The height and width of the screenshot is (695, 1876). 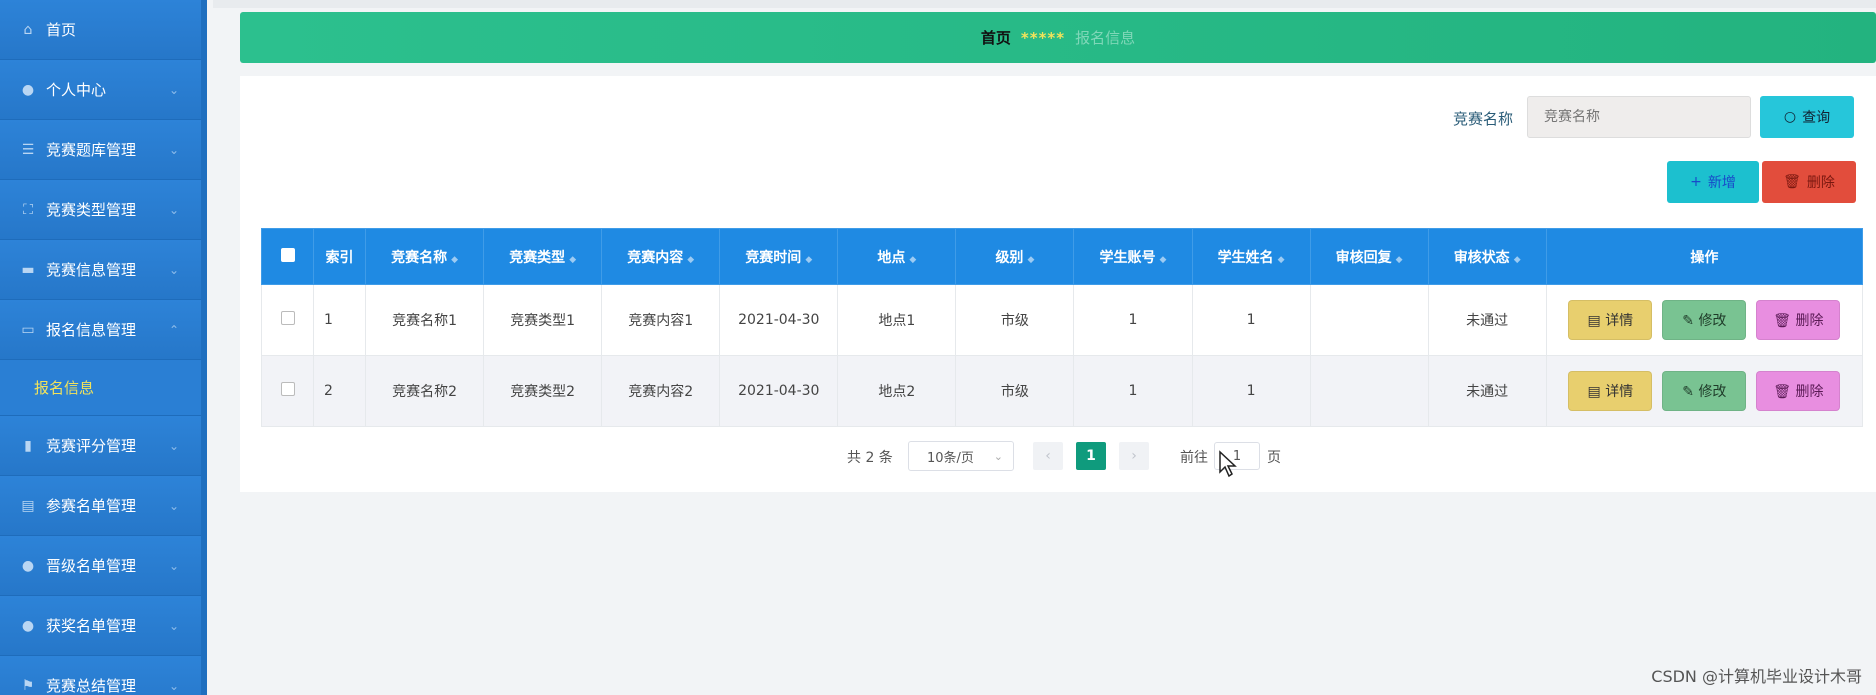 I want to click on query-button: ○ 查询, so click(x=1807, y=117).